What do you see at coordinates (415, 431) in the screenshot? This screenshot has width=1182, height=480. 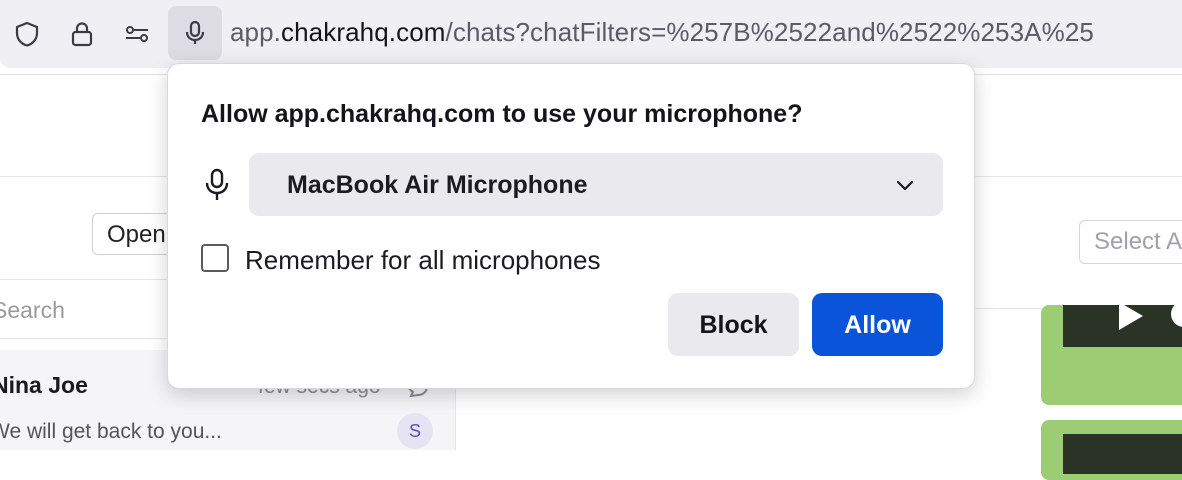 I see `assignee-avatar: S` at bounding box center [415, 431].